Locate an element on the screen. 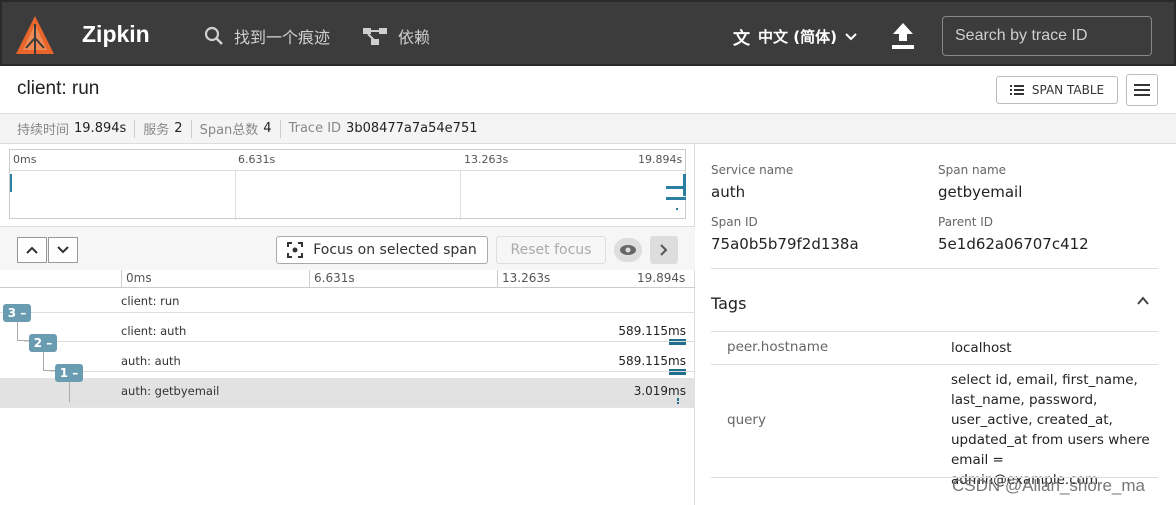 The image size is (1176, 505). span-id-label: Span ID is located at coordinates (734, 222).